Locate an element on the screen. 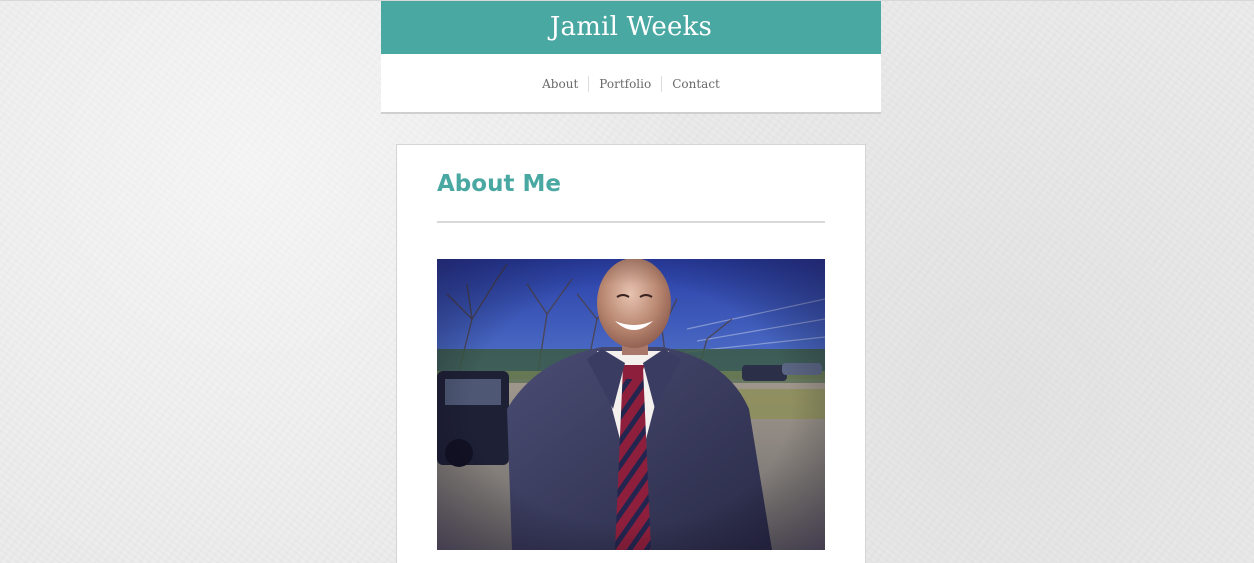 This screenshot has width=1254, height=563. main-nav: About Portfolio Contact is located at coordinates (631, 84).